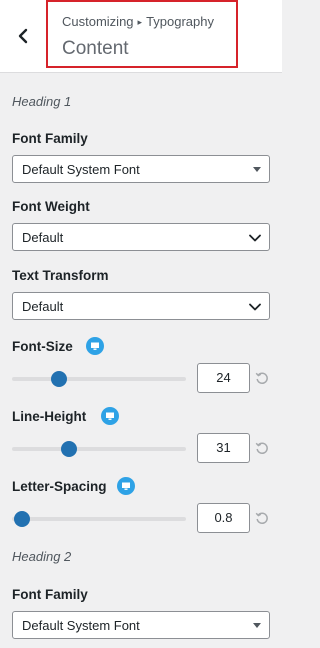 The height and width of the screenshot is (648, 320). What do you see at coordinates (141, 306) in the screenshot?
I see `h1-text-transform-select: Default` at bounding box center [141, 306].